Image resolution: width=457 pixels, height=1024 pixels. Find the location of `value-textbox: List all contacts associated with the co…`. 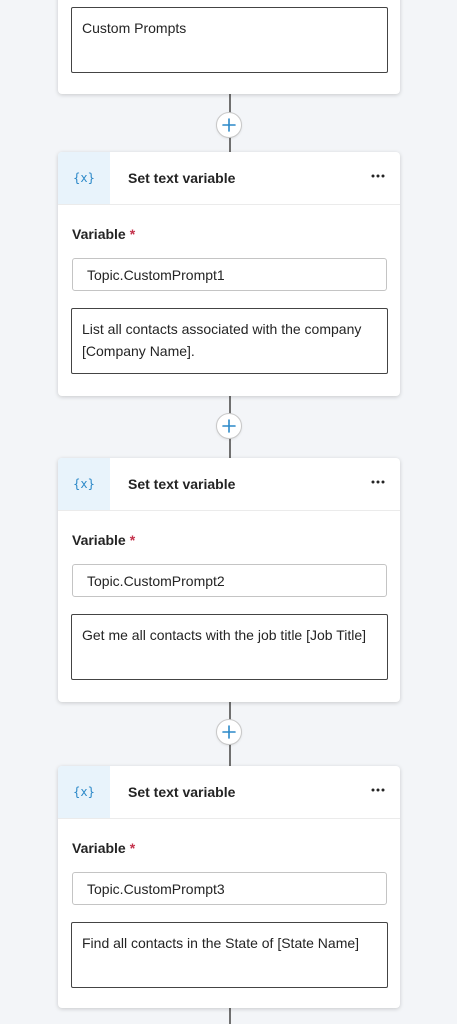

value-textbox: List all contacts associated with the co… is located at coordinates (229, 341).